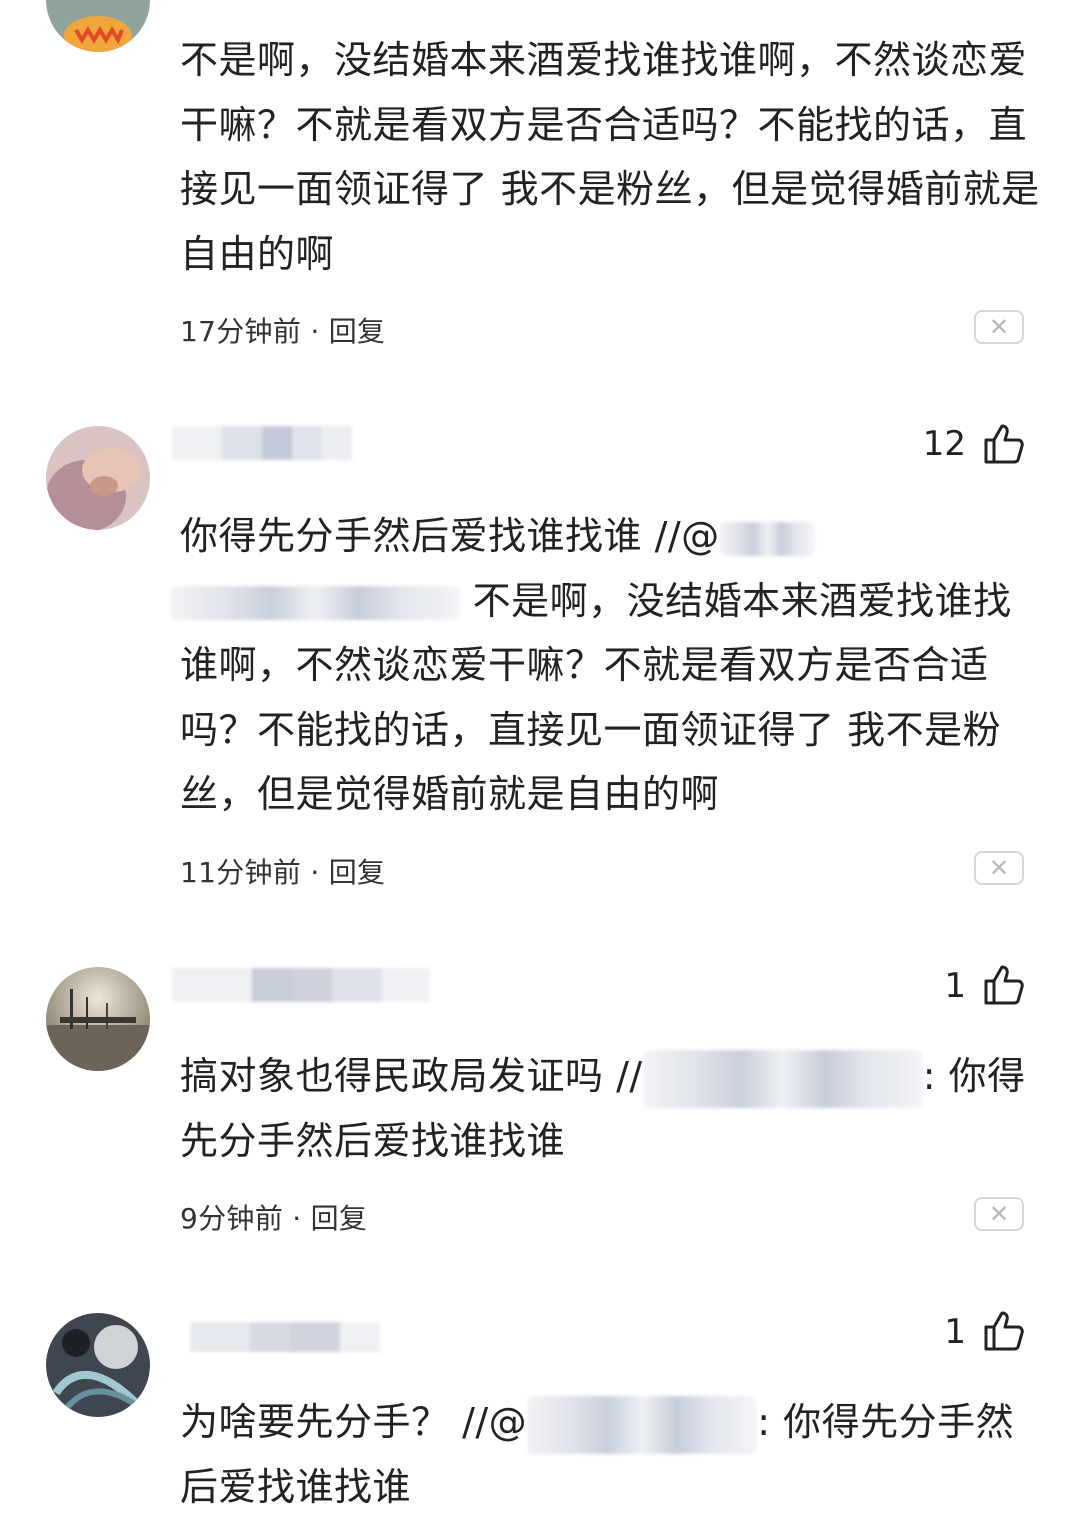 The image size is (1074, 1522). Describe the element at coordinates (241, 872) in the screenshot. I see `comment-time: 11分钟前` at that location.